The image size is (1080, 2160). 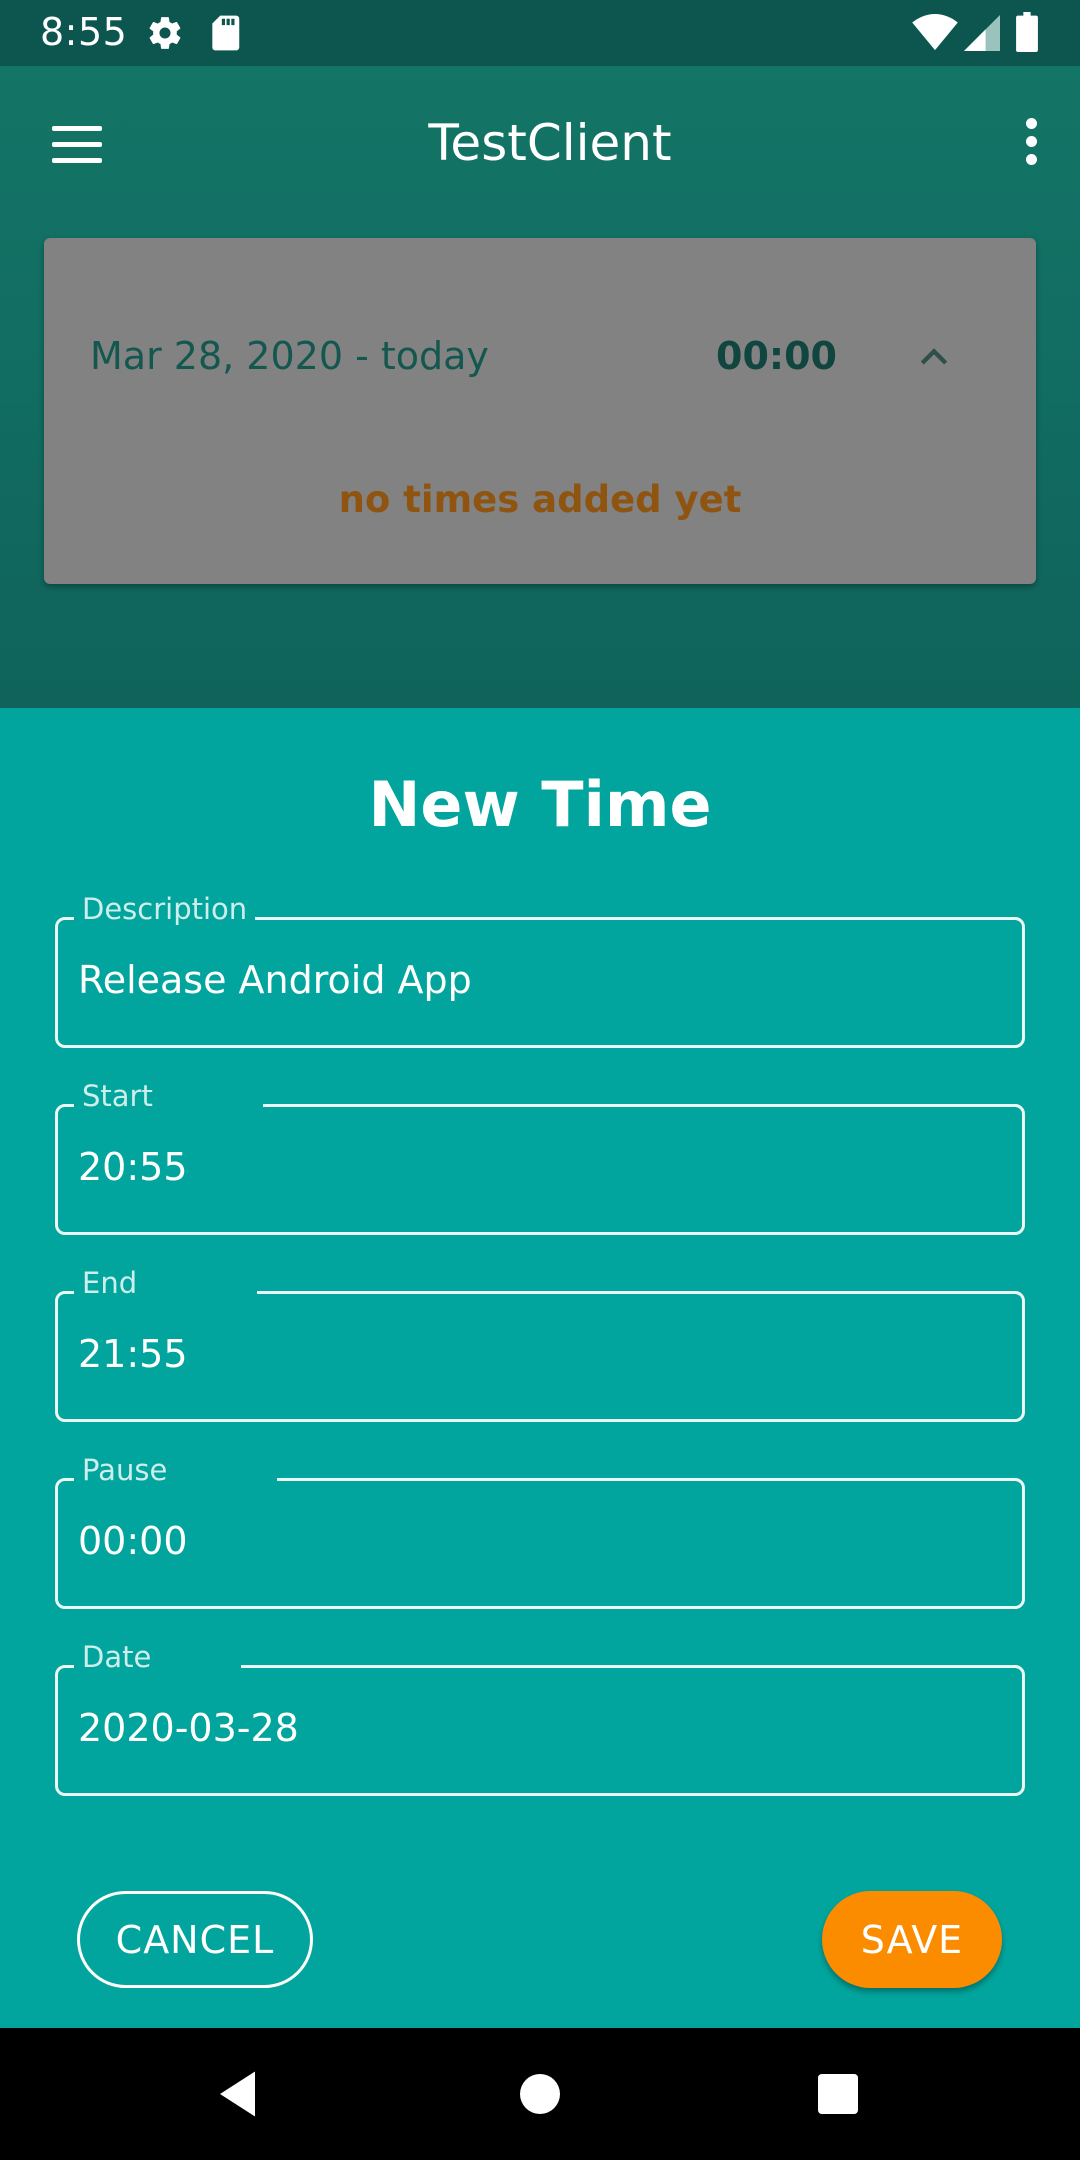 I want to click on start-field: Start, so click(x=540, y=1157).